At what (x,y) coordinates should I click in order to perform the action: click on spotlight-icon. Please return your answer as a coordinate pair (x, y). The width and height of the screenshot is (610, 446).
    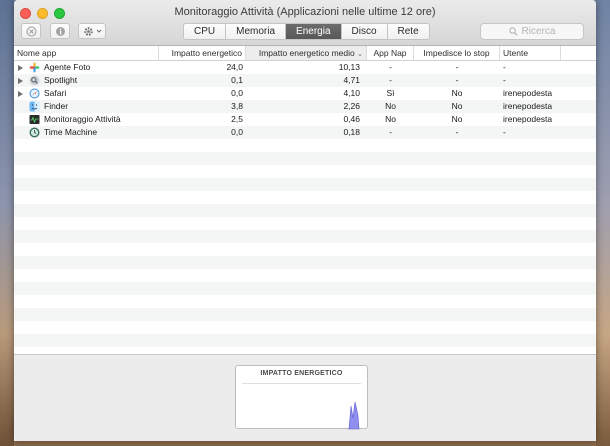
    Looking at the image, I should click on (34, 80).